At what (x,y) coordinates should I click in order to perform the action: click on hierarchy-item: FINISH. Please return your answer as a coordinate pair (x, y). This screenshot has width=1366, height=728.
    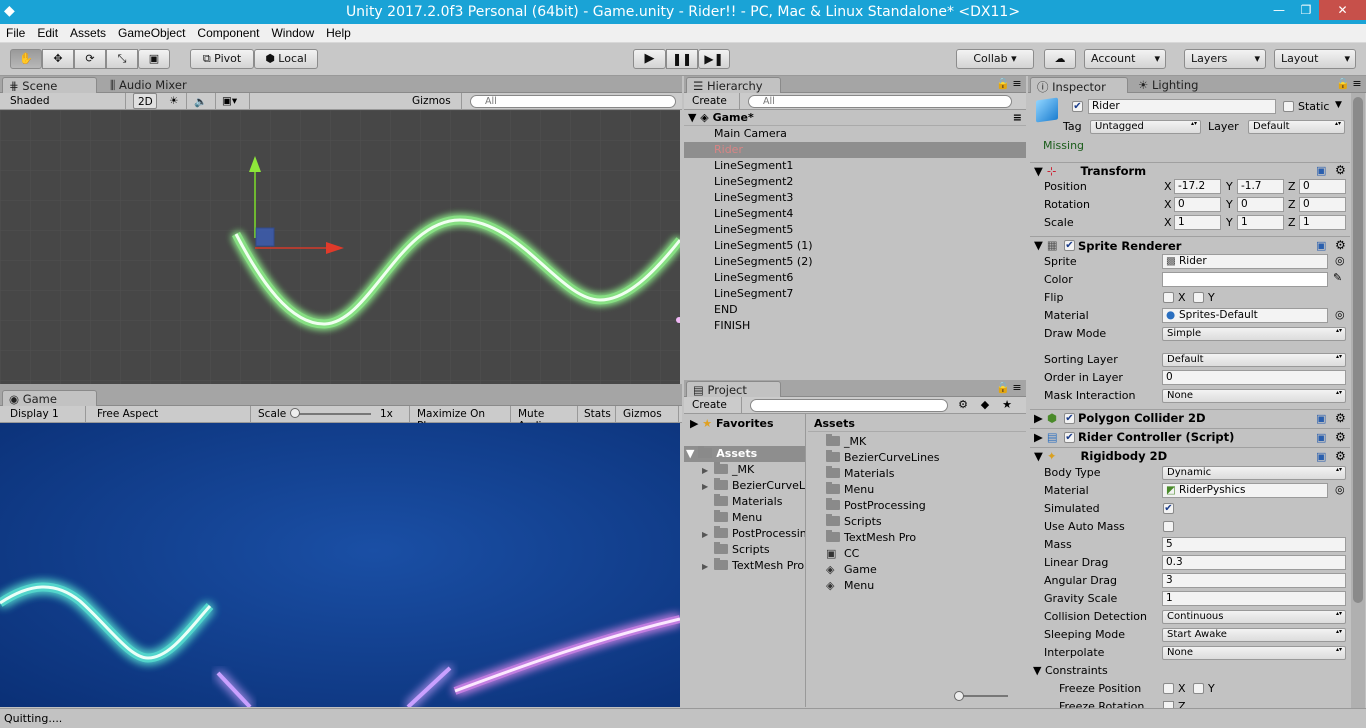
    Looking at the image, I should click on (855, 326).